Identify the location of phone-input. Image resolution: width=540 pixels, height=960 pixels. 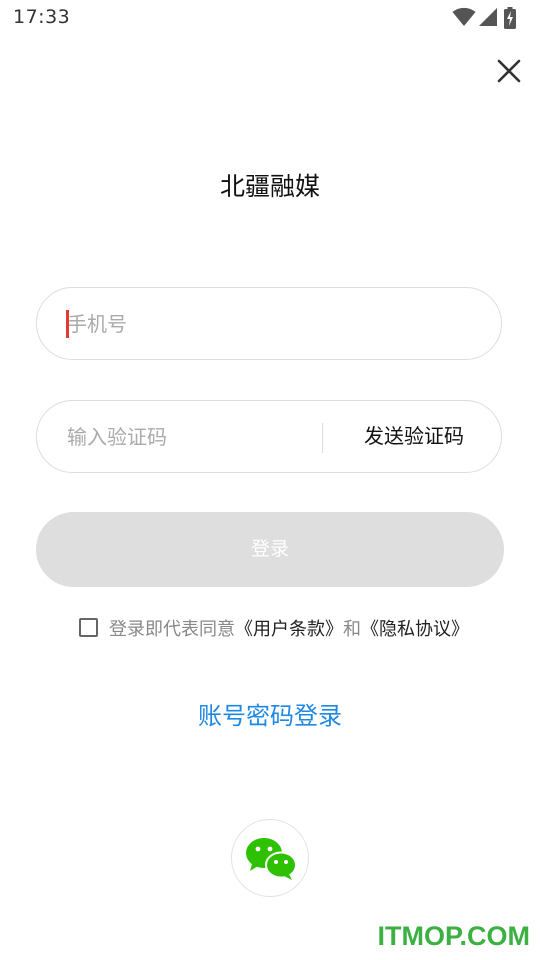
(267, 323).